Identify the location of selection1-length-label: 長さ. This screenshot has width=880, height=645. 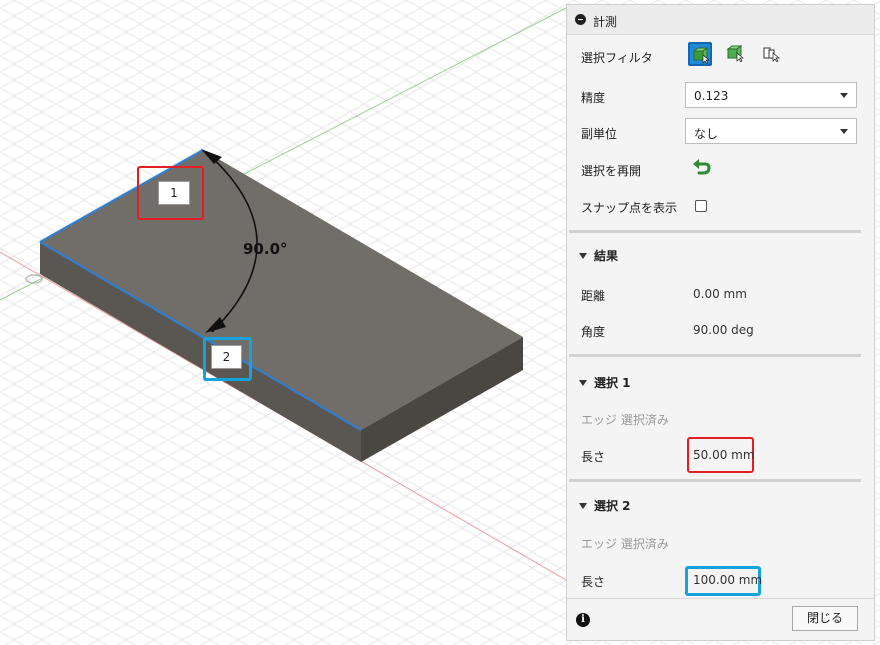
(593, 457).